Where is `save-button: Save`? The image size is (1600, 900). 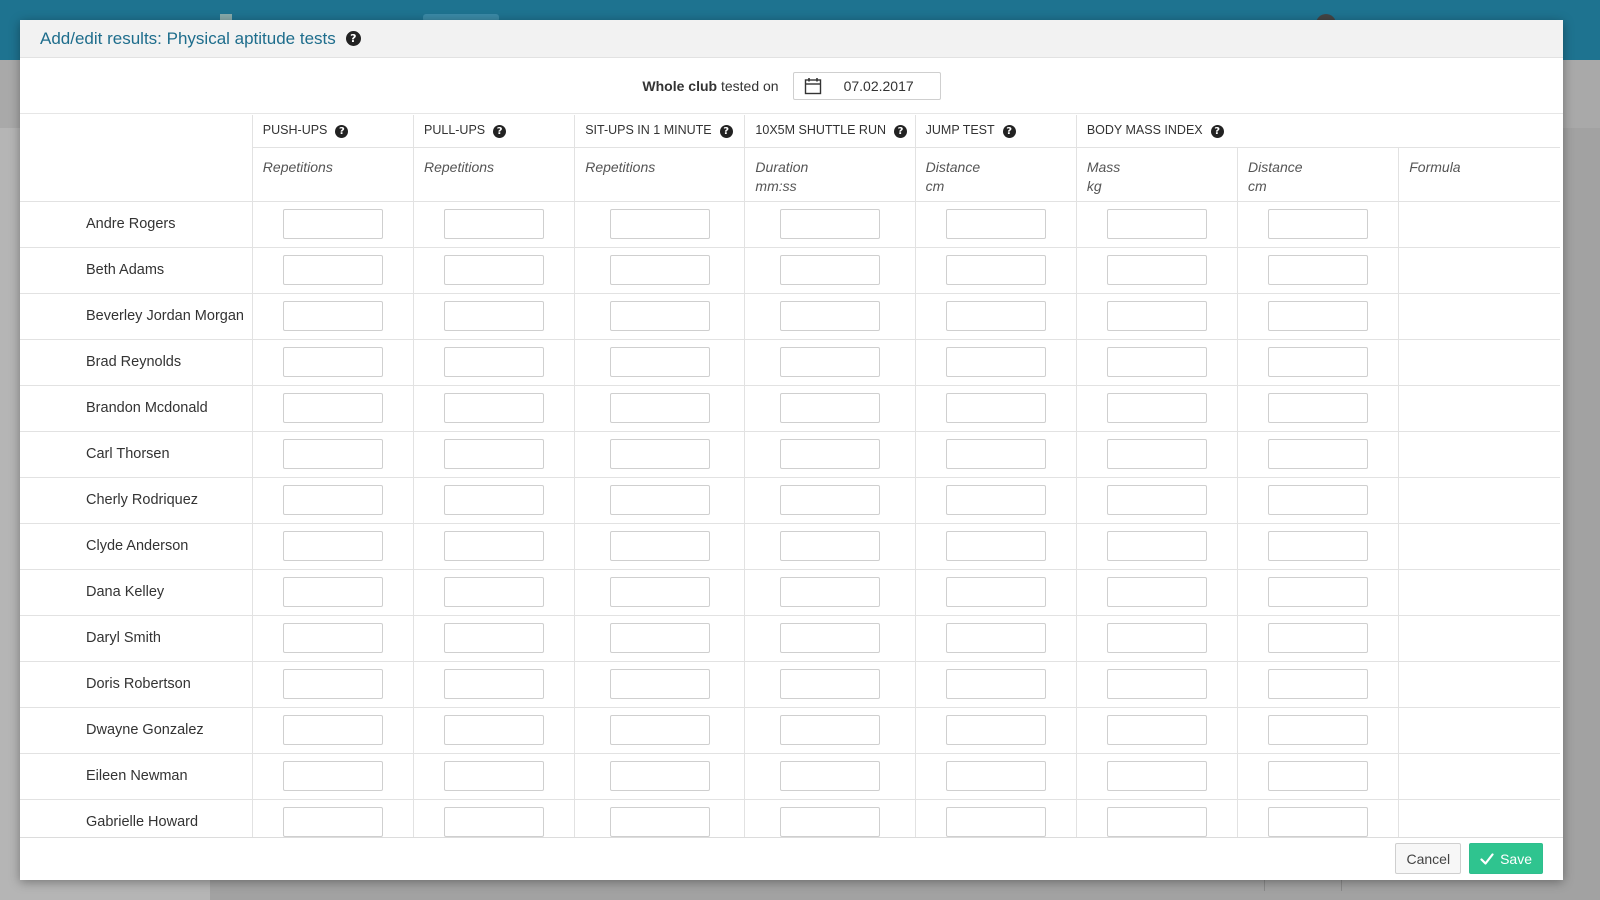
save-button: Save is located at coordinates (1506, 858).